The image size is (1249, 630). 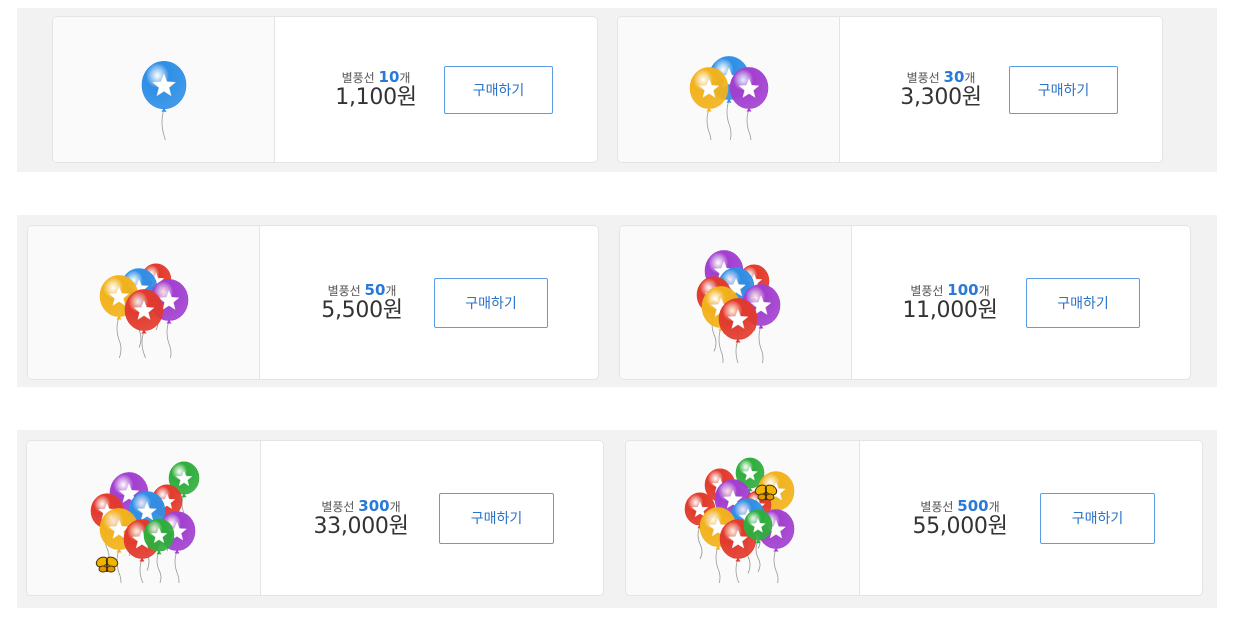 What do you see at coordinates (739, 520) in the screenshot?
I see `balloon-bunch-11-butterfly-icon` at bounding box center [739, 520].